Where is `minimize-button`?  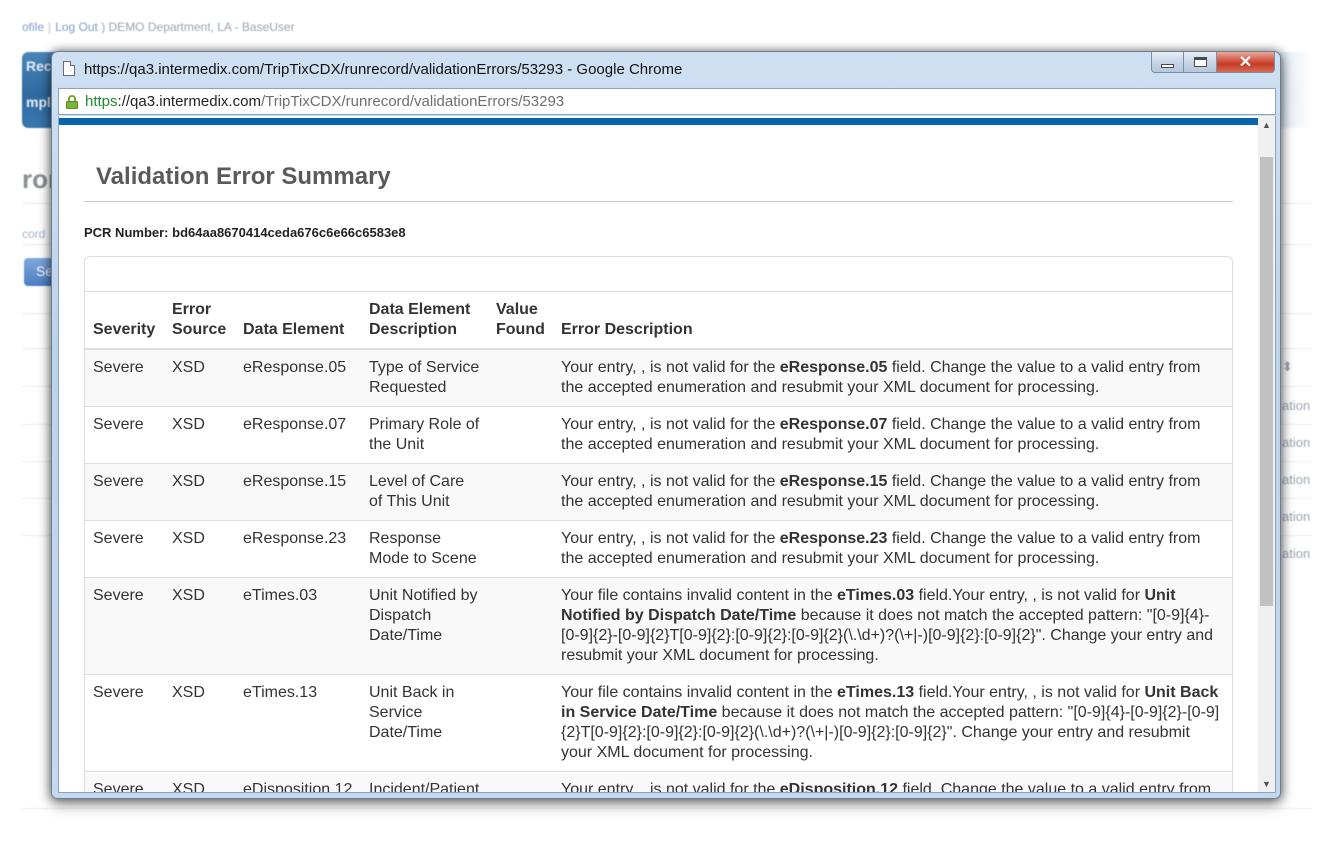
minimize-button is located at coordinates (1167, 62).